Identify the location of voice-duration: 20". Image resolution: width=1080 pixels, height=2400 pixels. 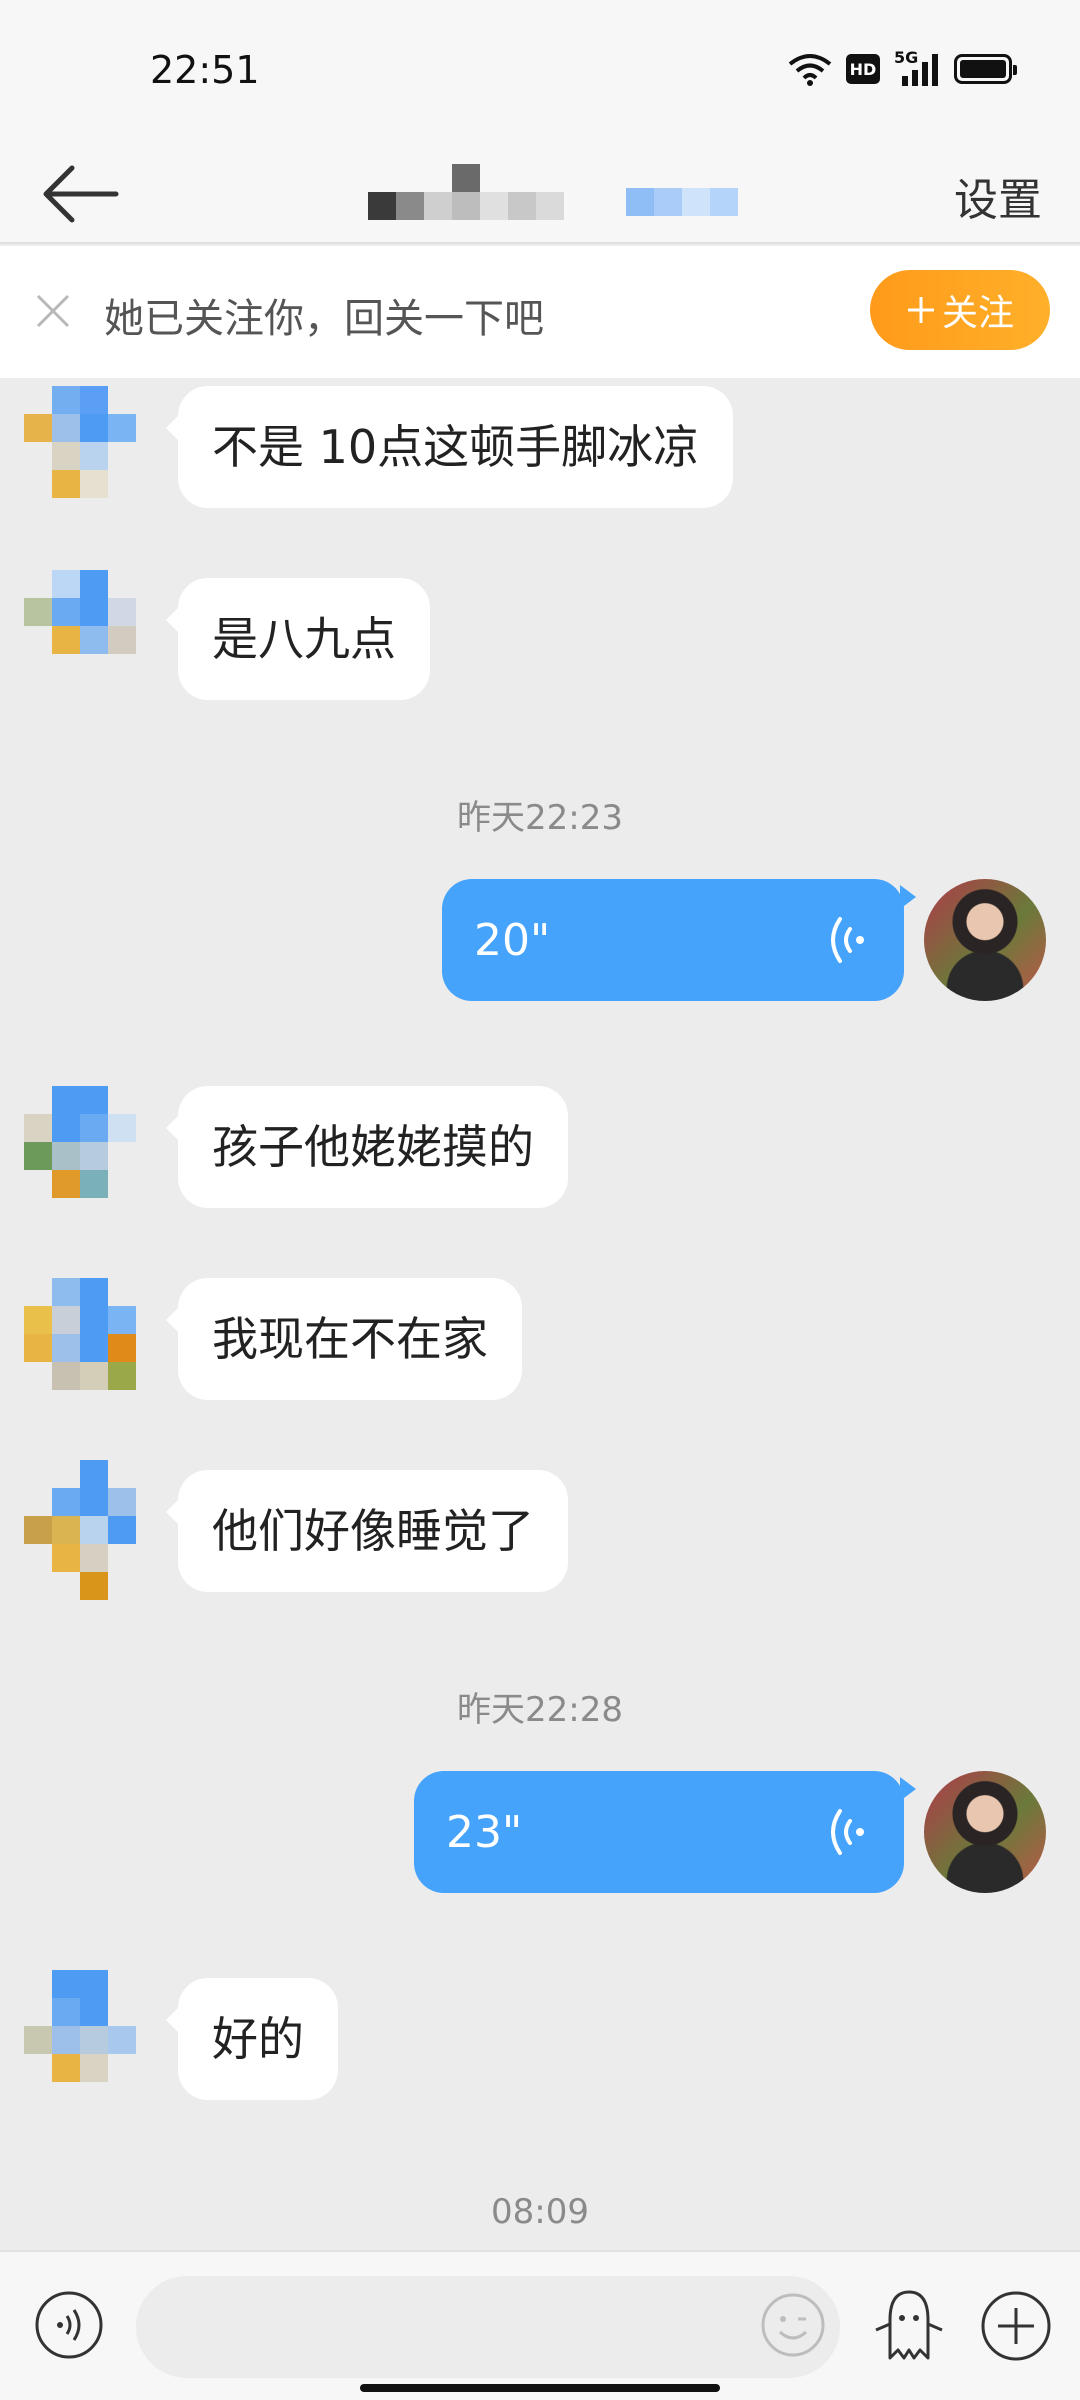
(512, 940).